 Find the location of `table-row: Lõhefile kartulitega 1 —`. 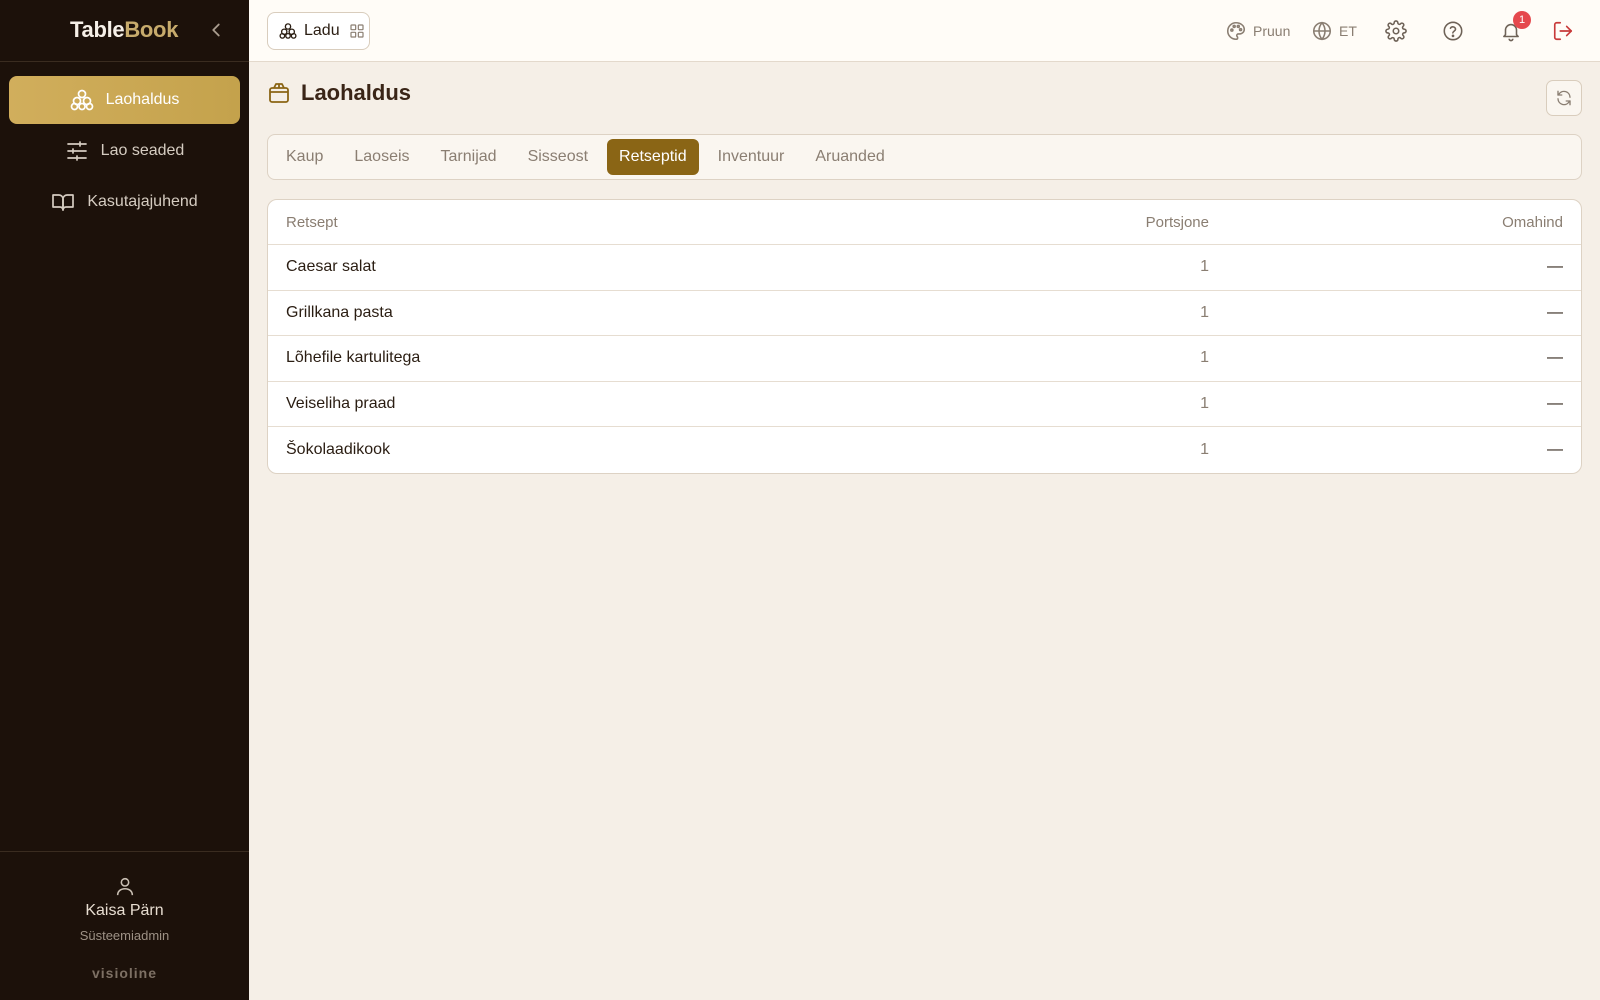

table-row: Lõhefile kartulitega 1 — is located at coordinates (924, 359).